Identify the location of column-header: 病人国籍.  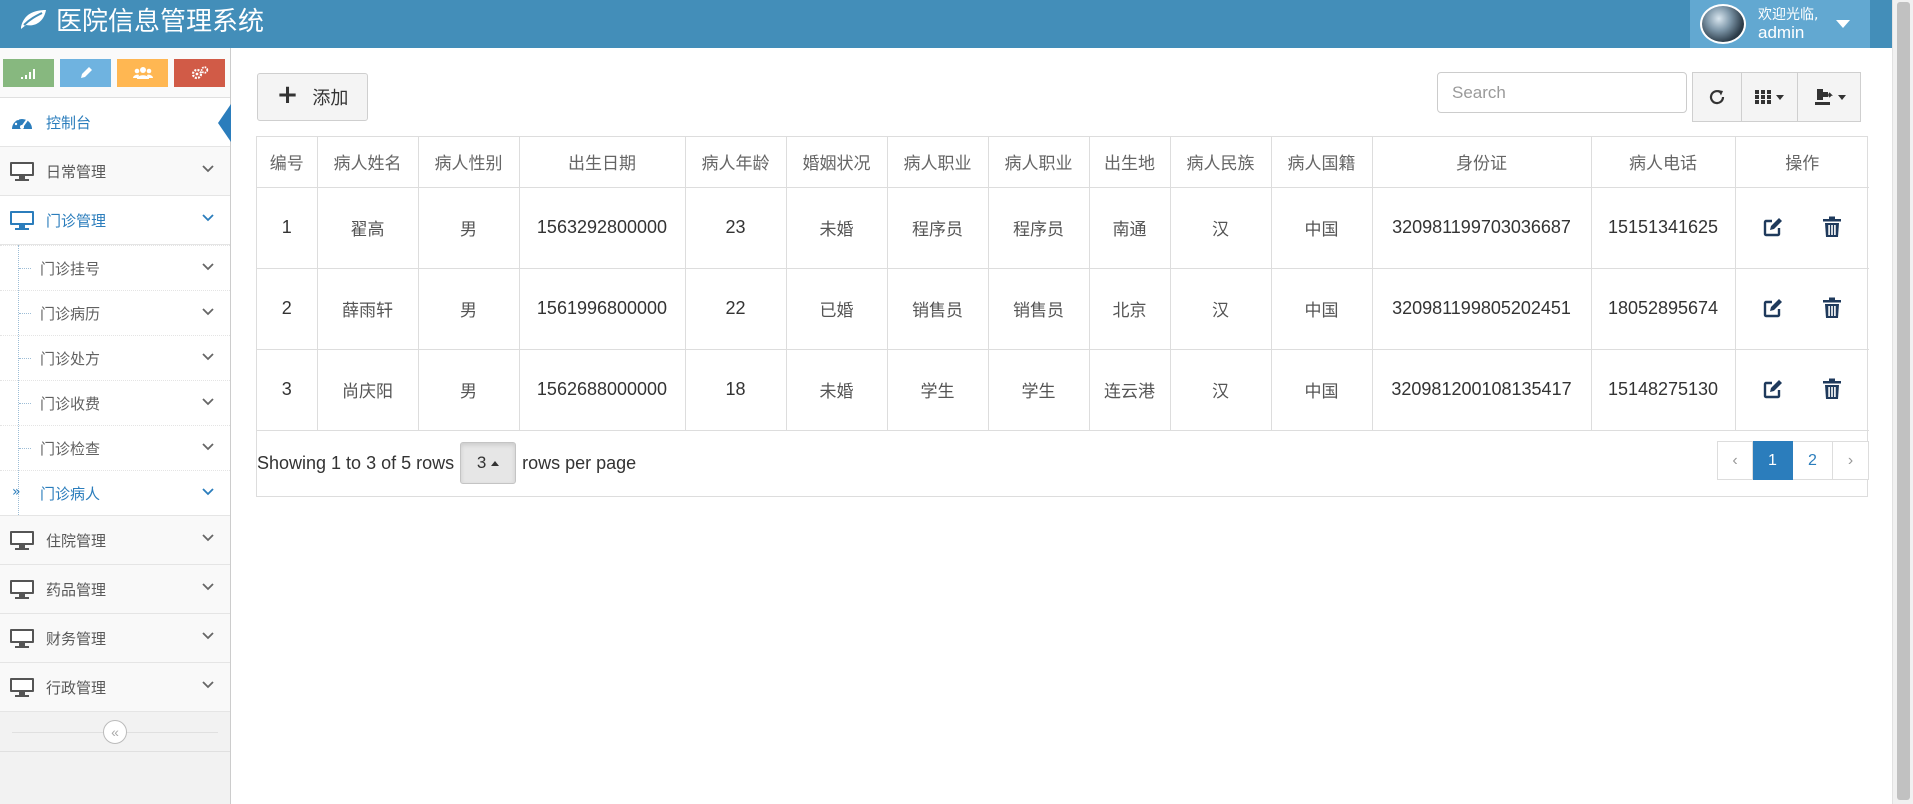
(1322, 162).